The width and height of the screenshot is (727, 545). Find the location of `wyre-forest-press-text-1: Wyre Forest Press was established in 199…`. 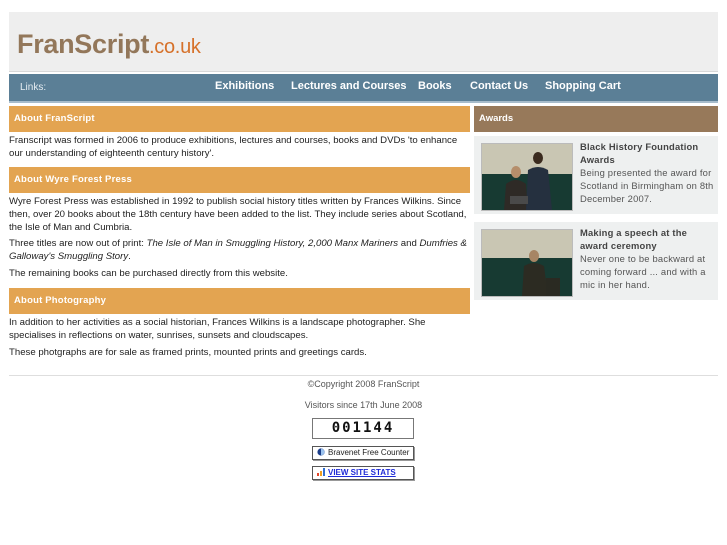

wyre-forest-press-text-1: Wyre Forest Press was established in 199… is located at coordinates (238, 214).